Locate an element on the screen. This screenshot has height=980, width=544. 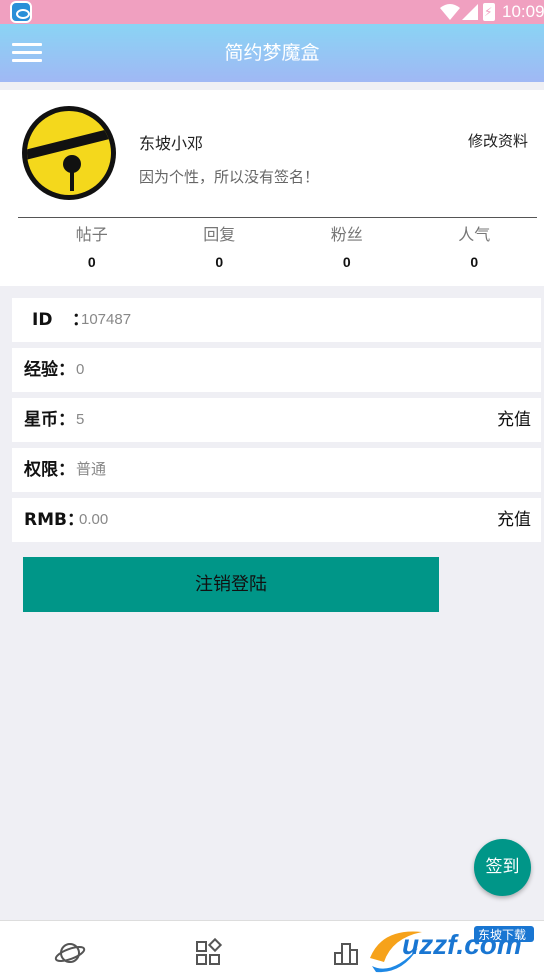
app-title: 简约梦魔盒 is located at coordinates (272, 53).